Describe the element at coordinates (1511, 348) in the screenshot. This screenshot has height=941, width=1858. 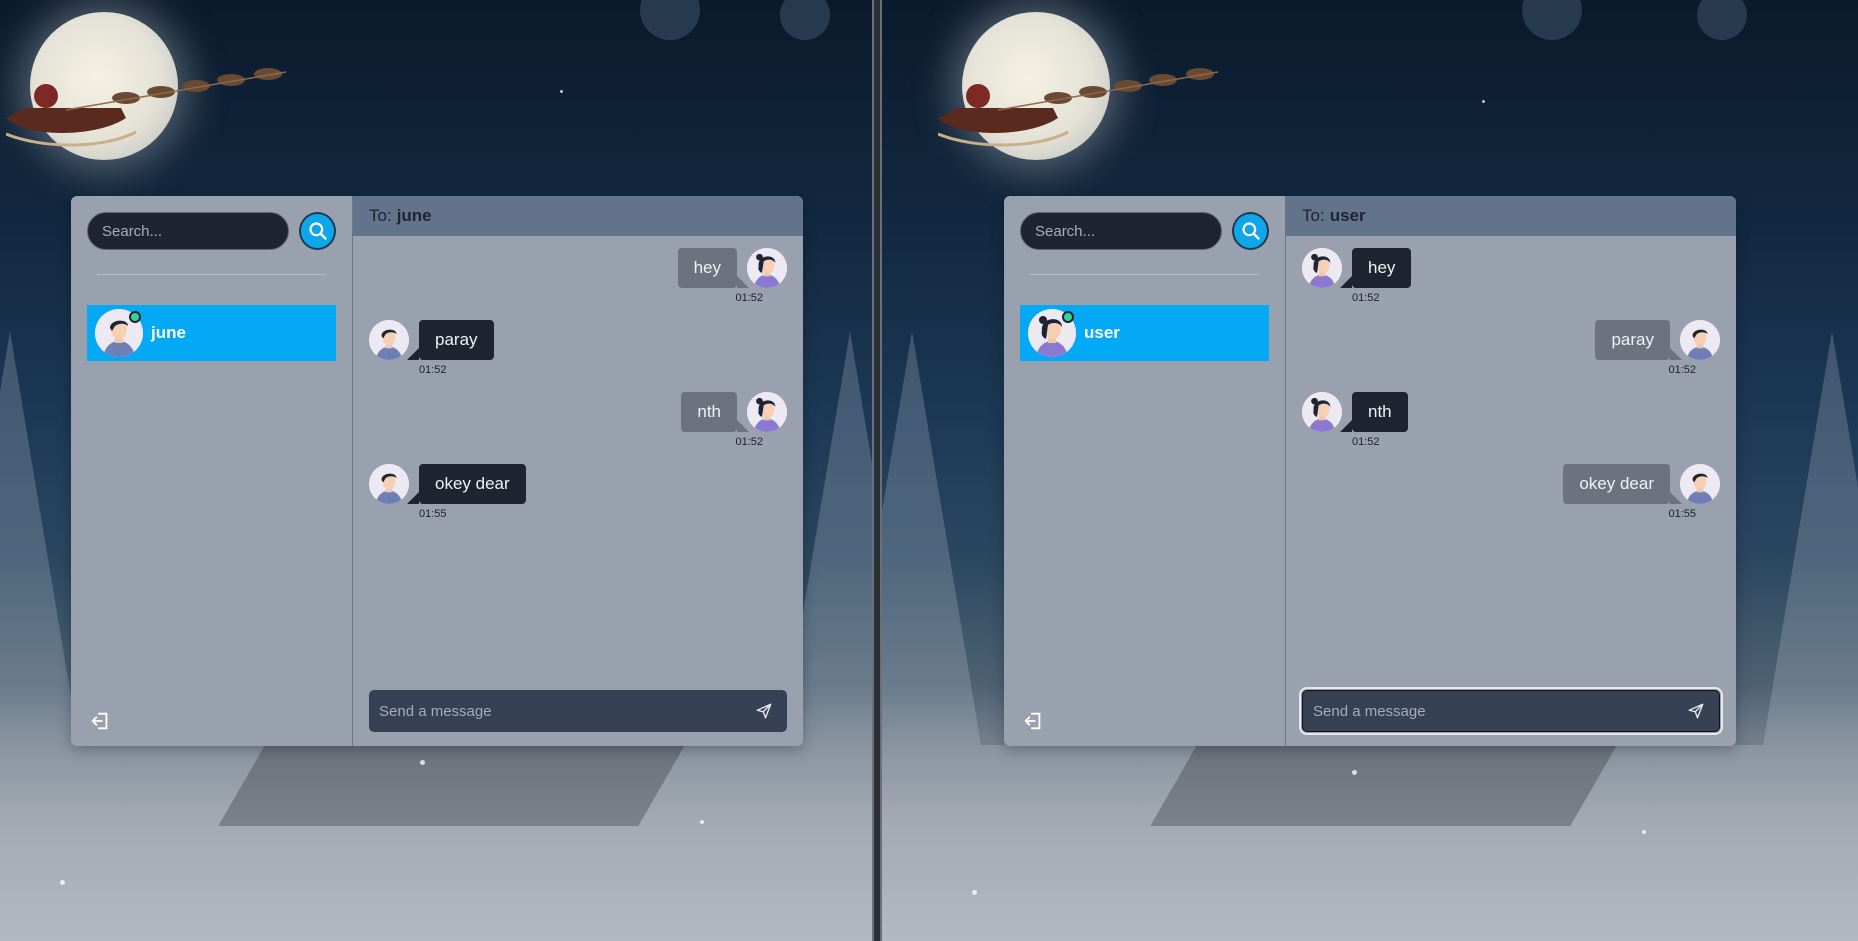
I see `message-outgoing: paray 01:52` at that location.